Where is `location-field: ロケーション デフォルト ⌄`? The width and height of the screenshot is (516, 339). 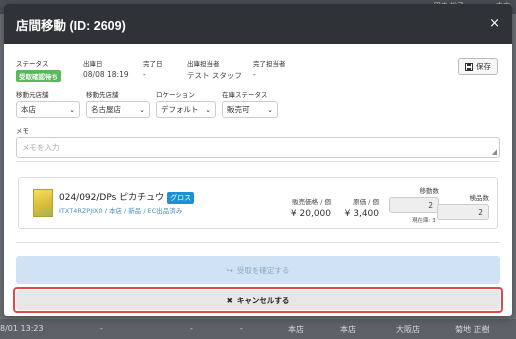
location-field: ロケーション デフォルト ⌄ is located at coordinates (186, 103).